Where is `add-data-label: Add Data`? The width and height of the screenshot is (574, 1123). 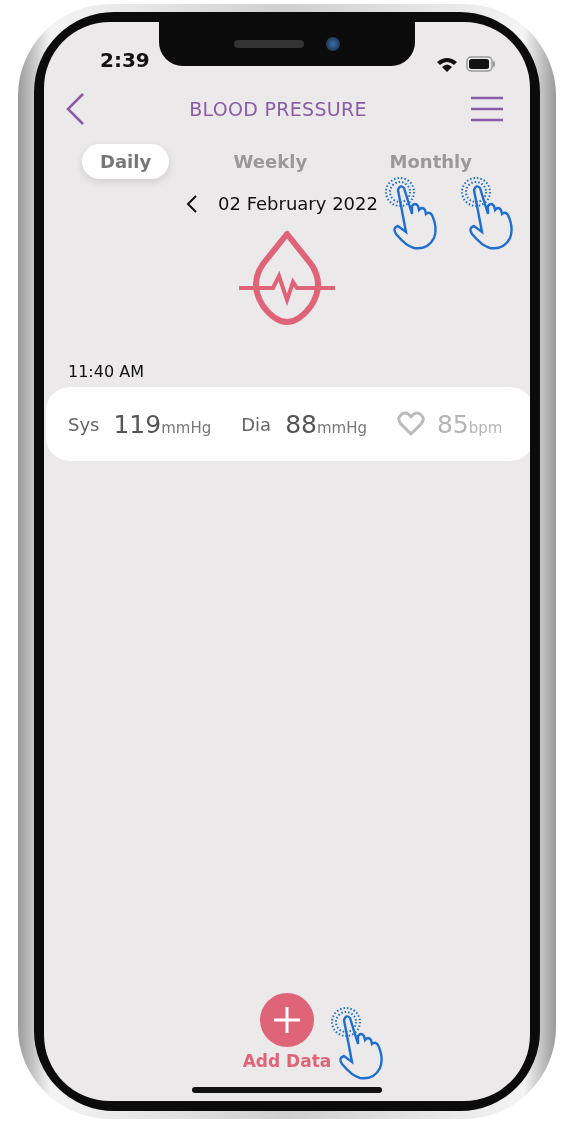 add-data-label: Add Data is located at coordinates (287, 1061).